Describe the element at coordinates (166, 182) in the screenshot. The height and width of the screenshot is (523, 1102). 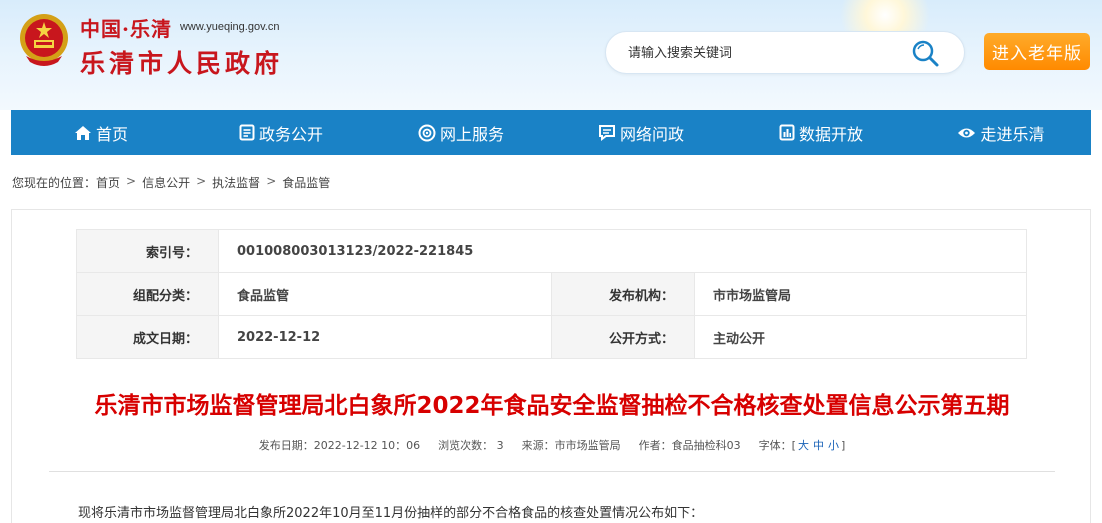
I see `breadcrumb-info-open: 信息公开` at that location.